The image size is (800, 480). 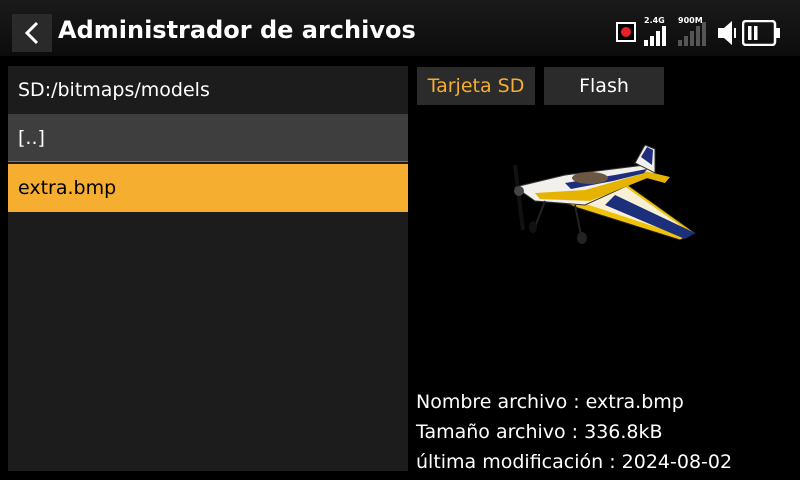 I want to click on signal-900m-icon: 900M, so click(x=694, y=30).